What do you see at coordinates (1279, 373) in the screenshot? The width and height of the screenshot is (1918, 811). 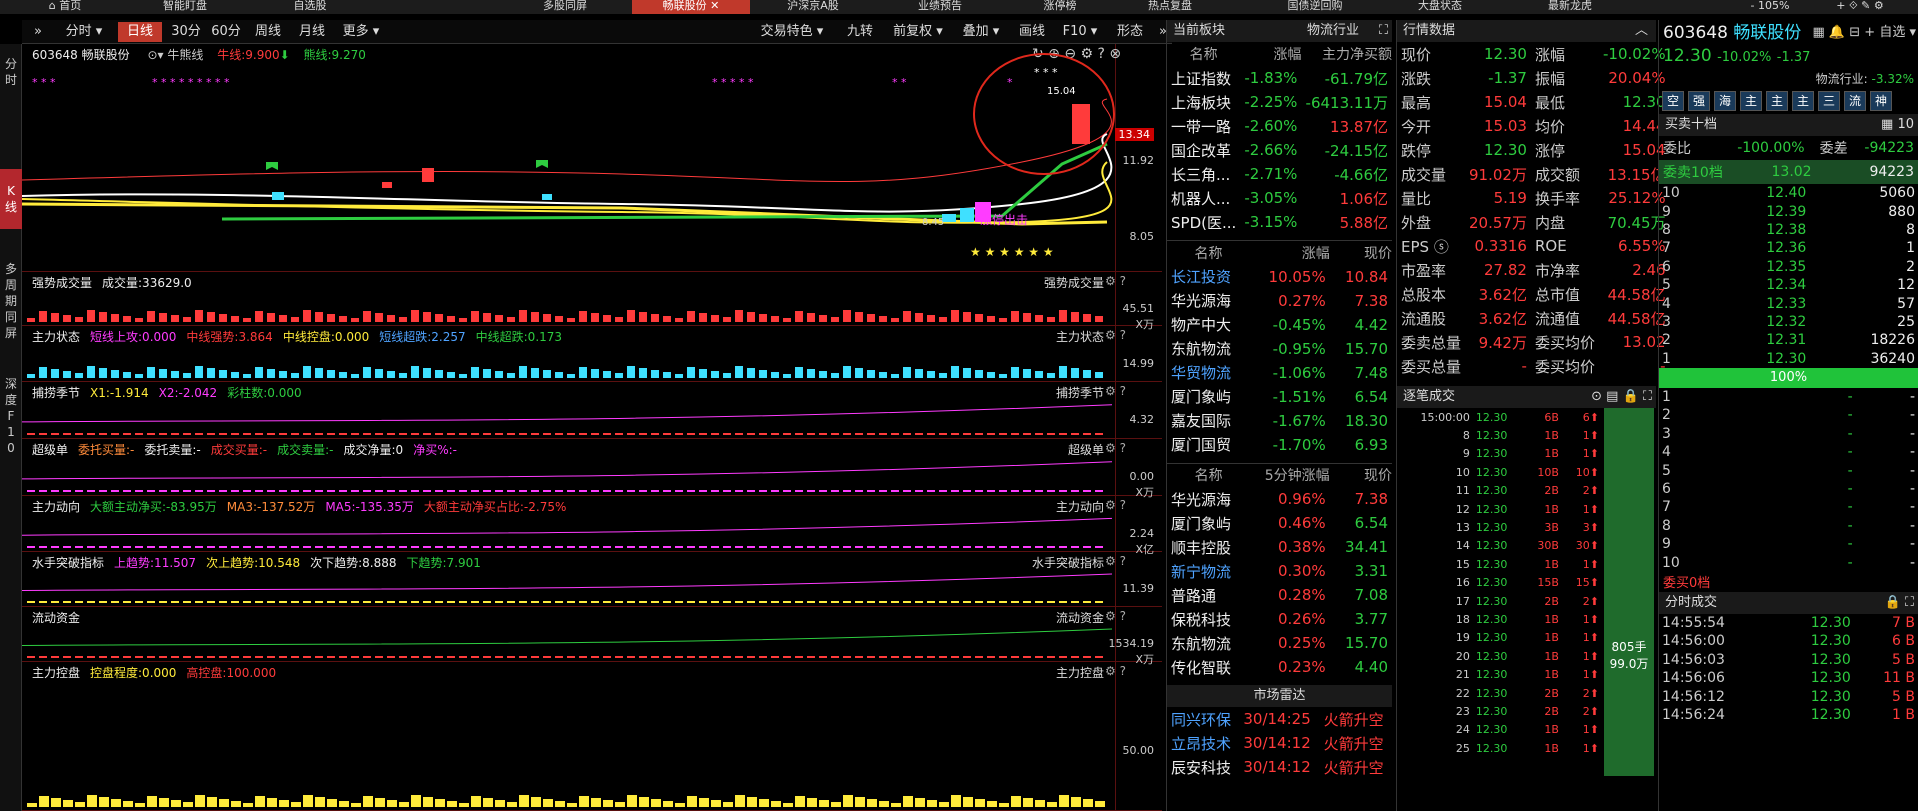 I see `table-row: 华贸物流 -1.06% 7.48` at bounding box center [1279, 373].